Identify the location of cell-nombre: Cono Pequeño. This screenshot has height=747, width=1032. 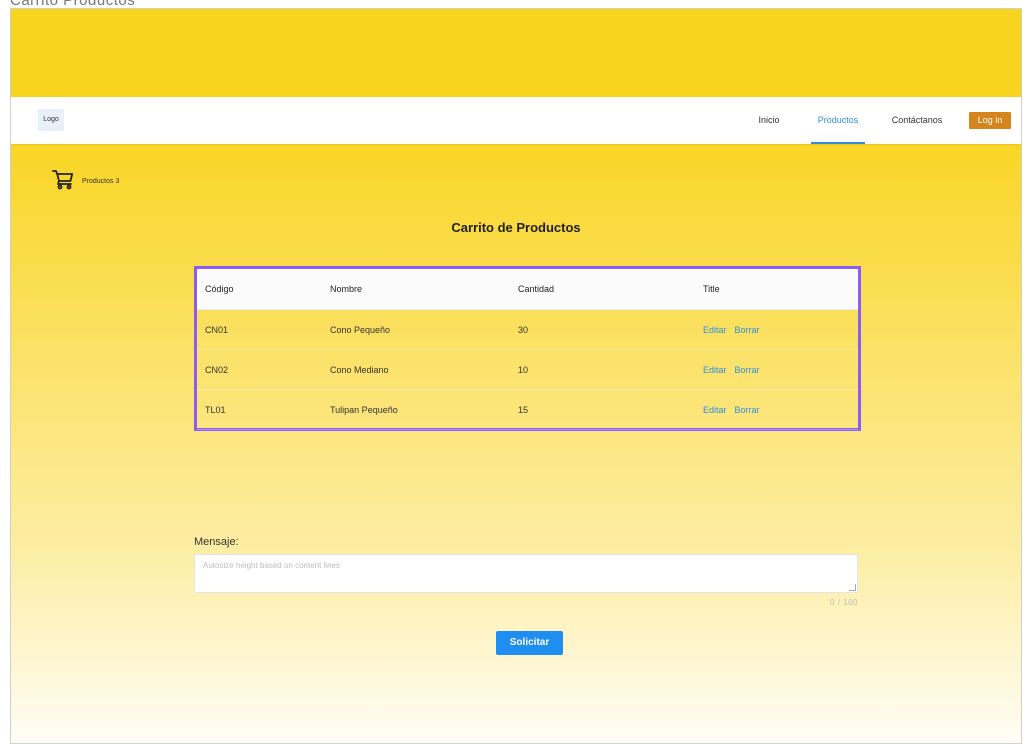
(360, 329).